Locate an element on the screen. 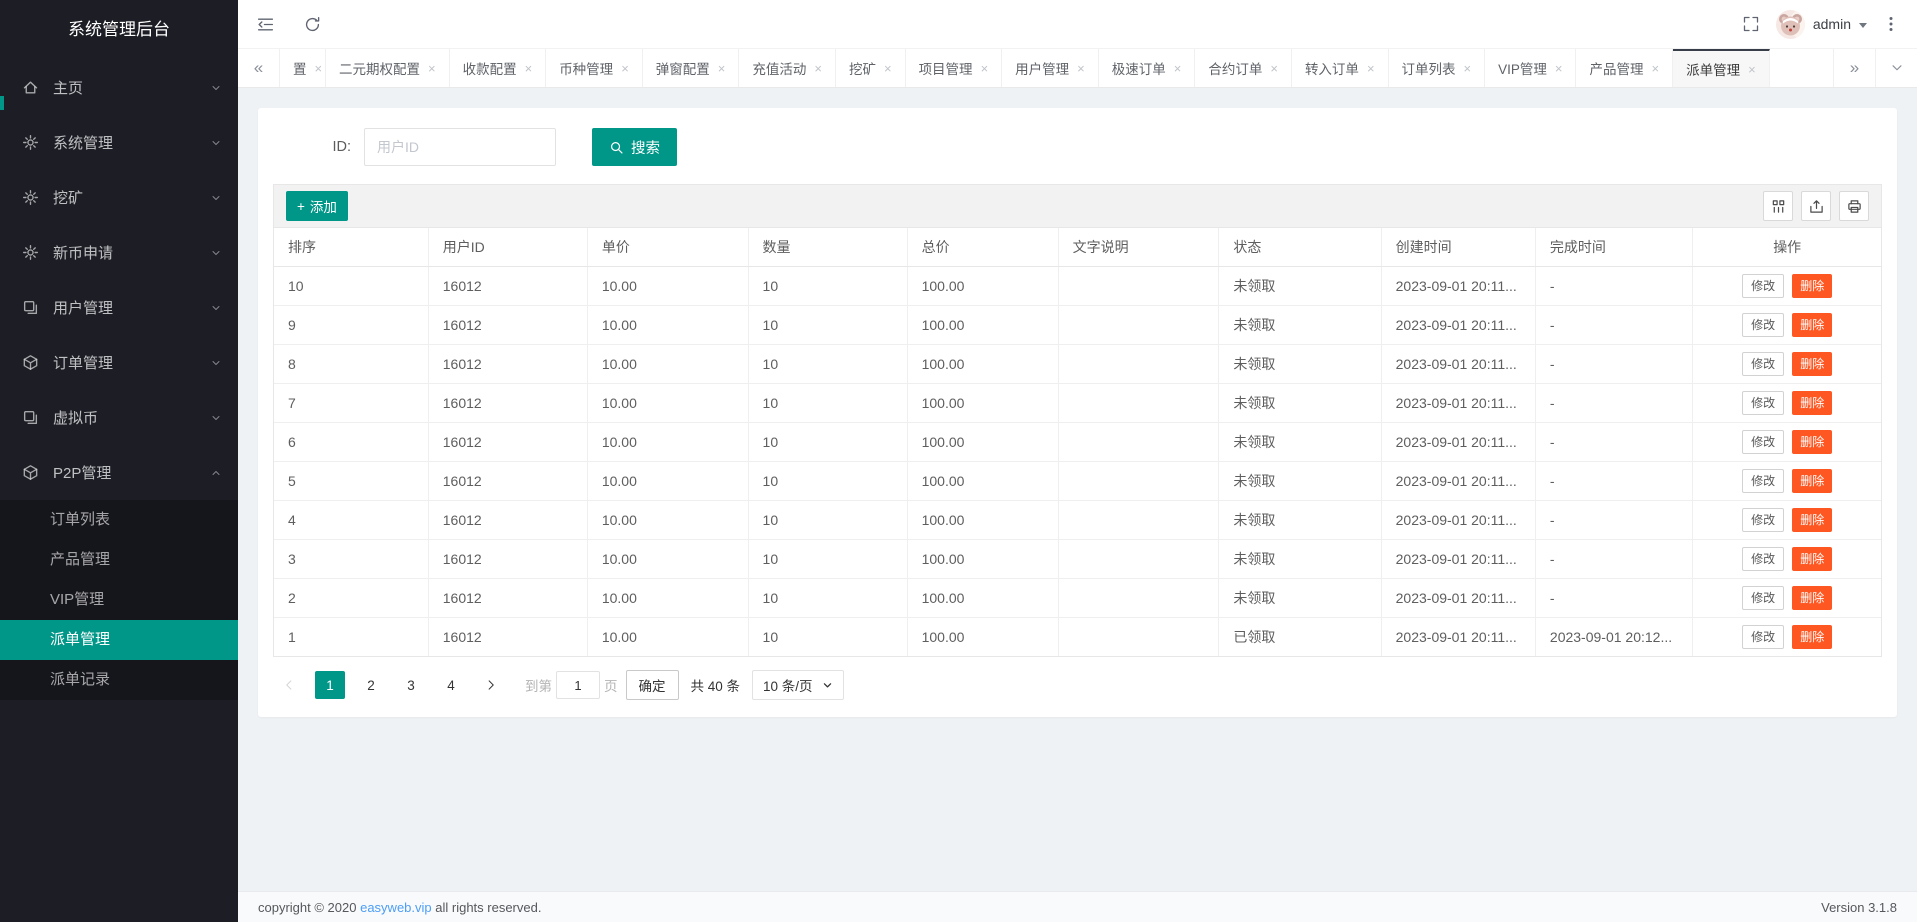 Image resolution: width=1917 pixels, height=922 pixels. export-button is located at coordinates (1816, 206).